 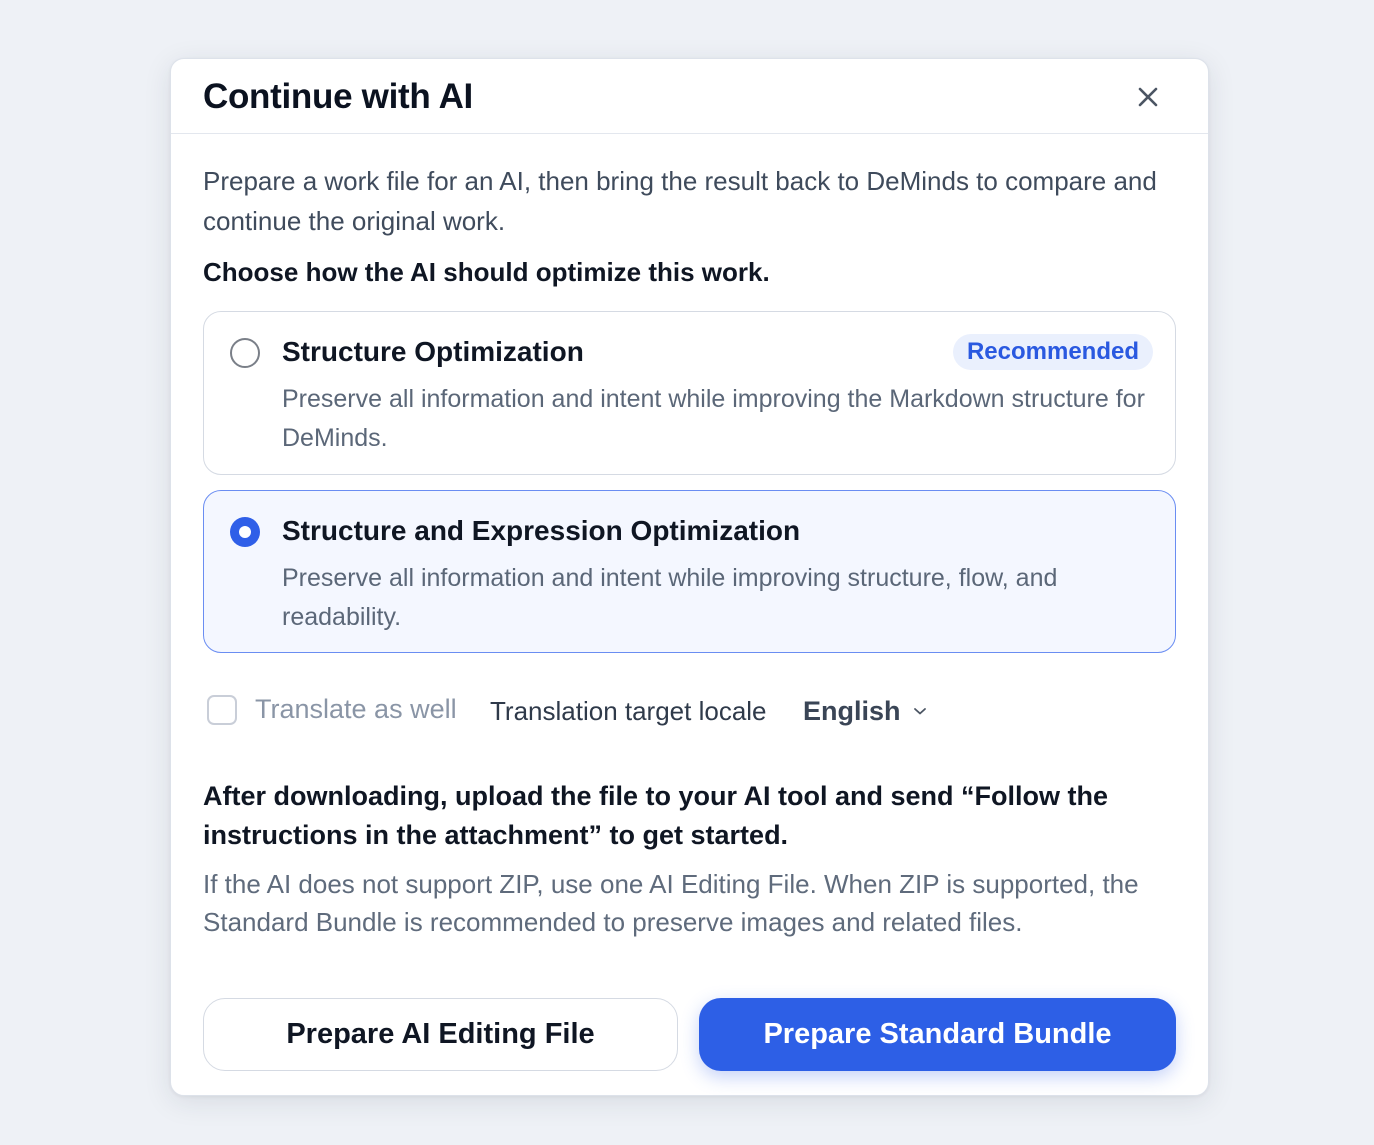 What do you see at coordinates (919, 711) in the screenshot?
I see `chevron-down-icon` at bounding box center [919, 711].